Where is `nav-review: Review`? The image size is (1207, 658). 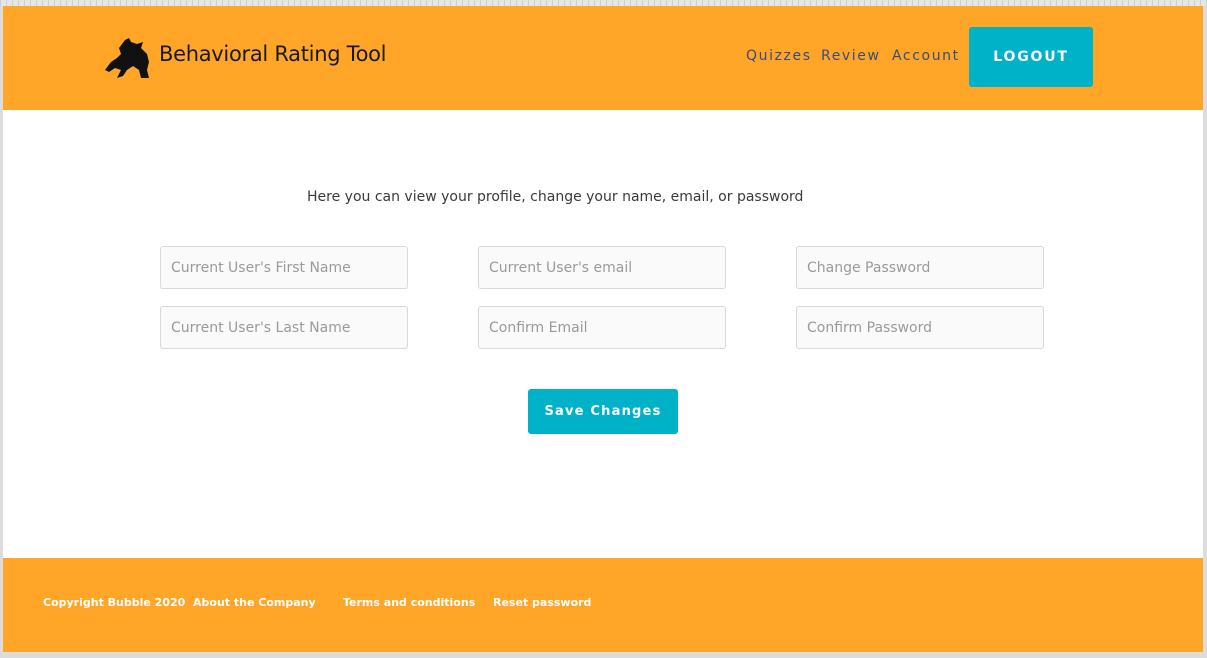 nav-review: Review is located at coordinates (851, 56).